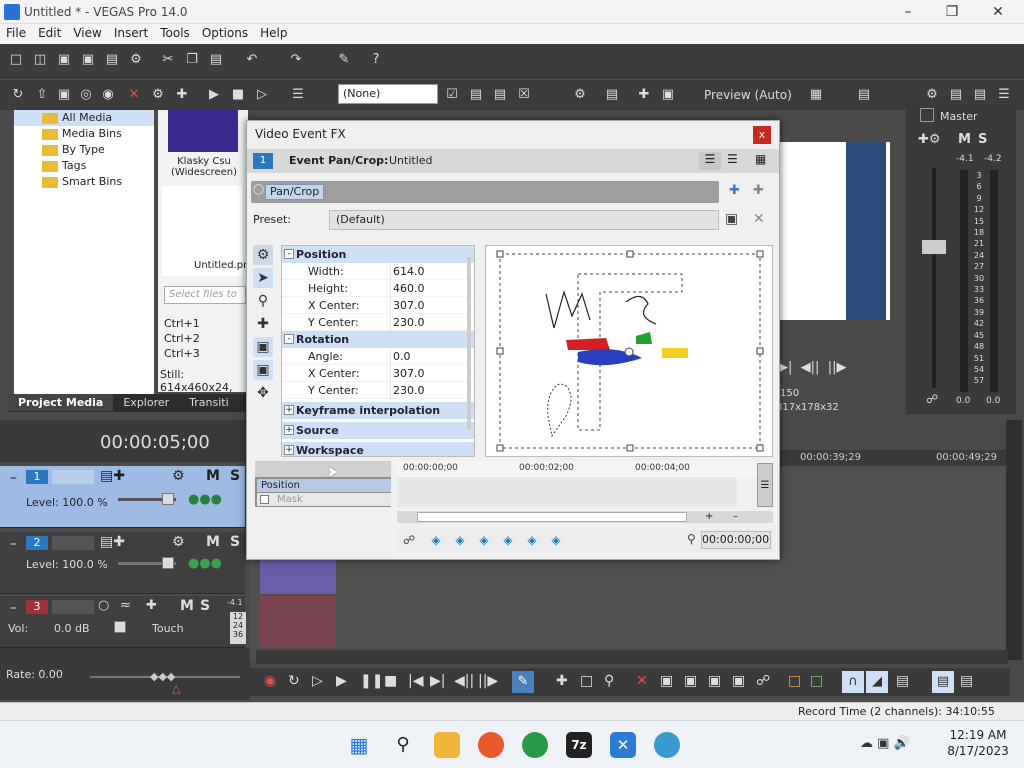 The width and height of the screenshot is (1024, 768). What do you see at coordinates (40, 60) in the screenshot?
I see `open-icon: ◫` at bounding box center [40, 60].